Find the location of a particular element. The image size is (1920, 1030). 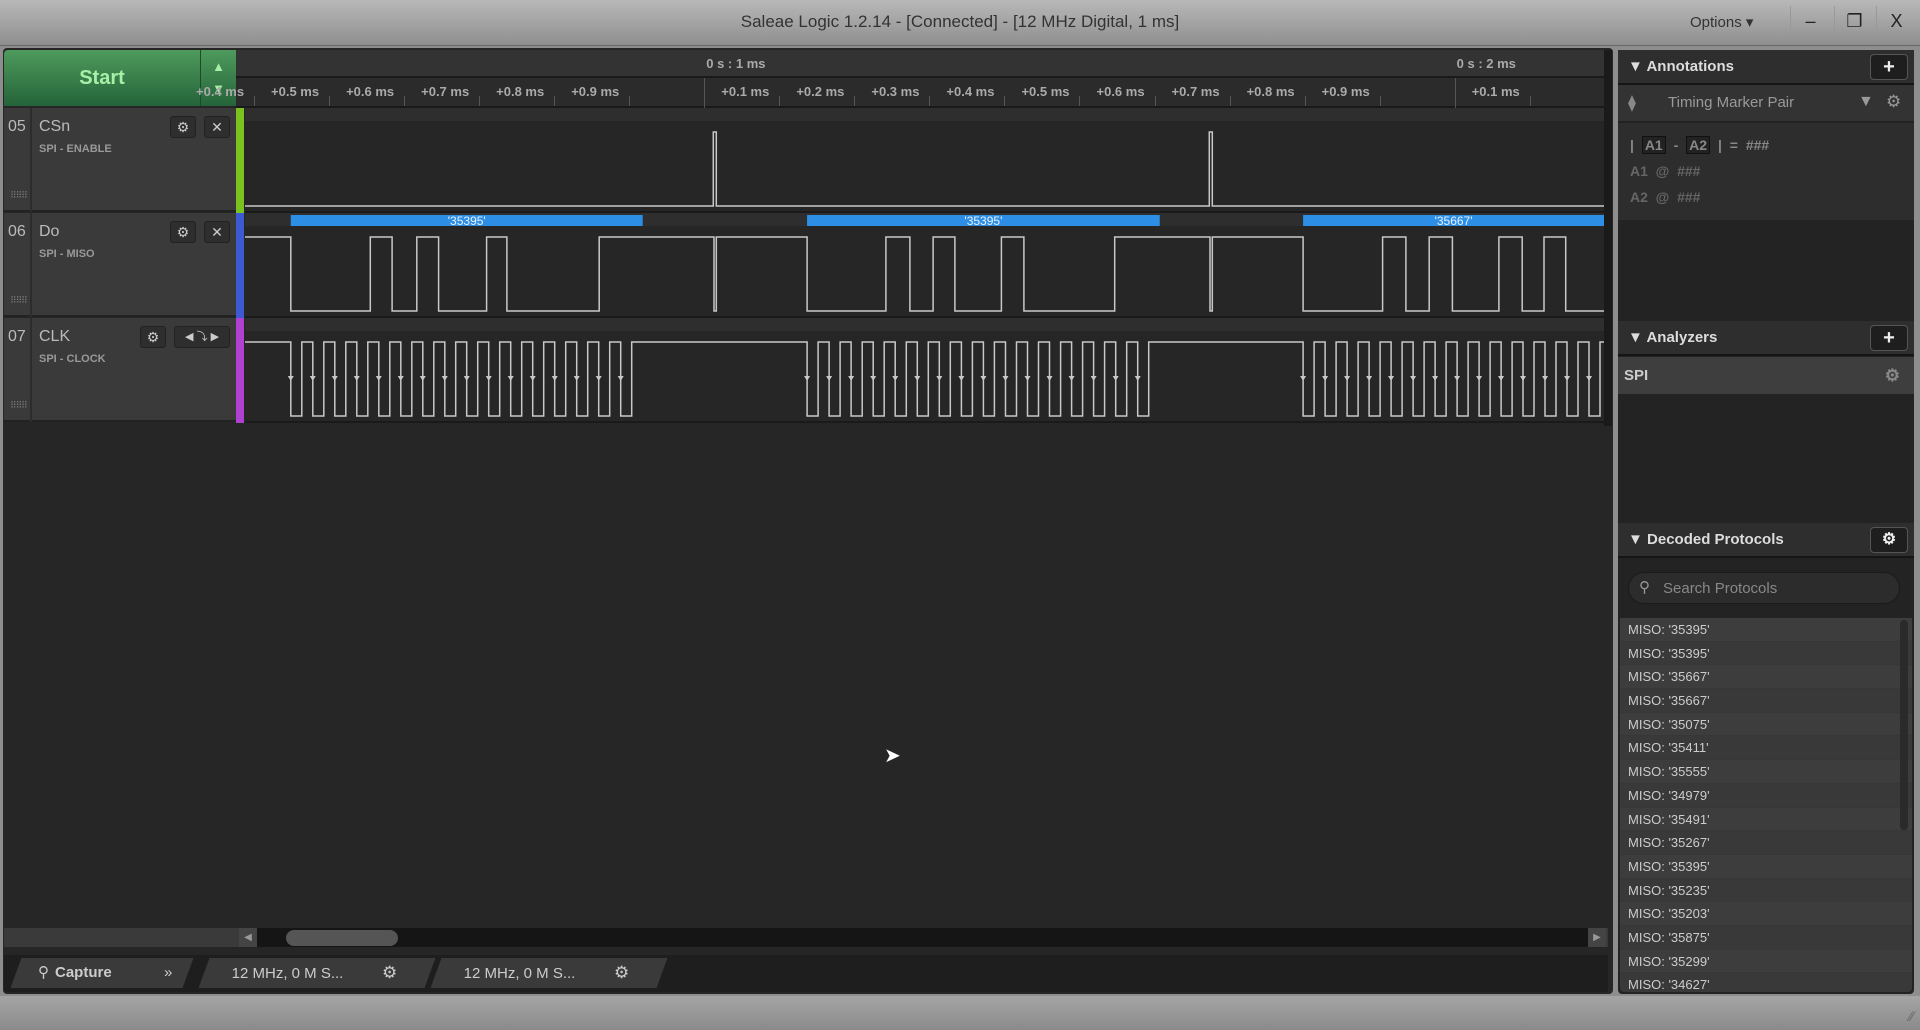

scroll-left-icon: ◀ is located at coordinates (248, 937).